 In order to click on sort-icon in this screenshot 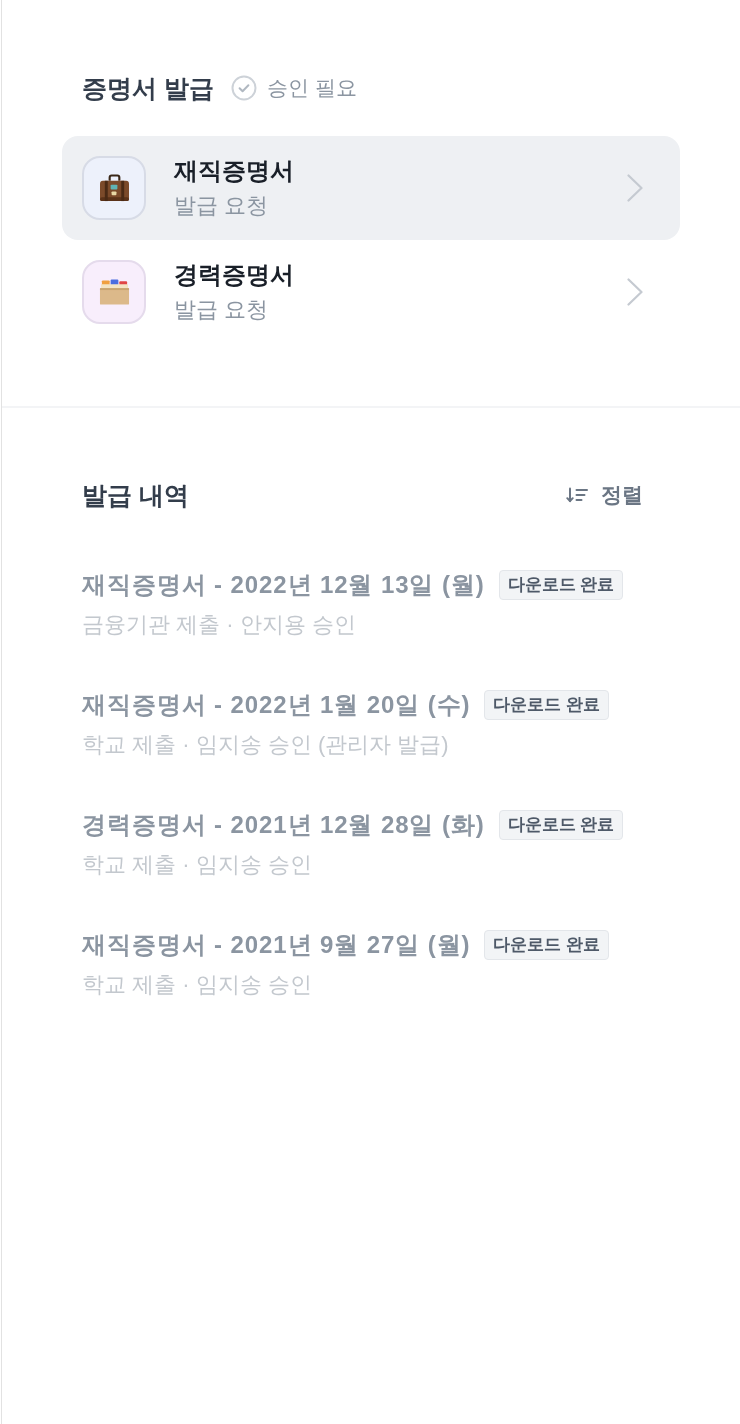, I will do `click(578, 495)`.